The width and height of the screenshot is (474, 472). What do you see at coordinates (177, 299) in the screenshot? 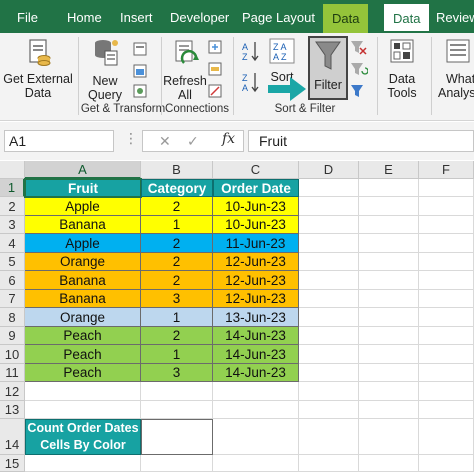
I see `category-cell: 3` at bounding box center [177, 299].